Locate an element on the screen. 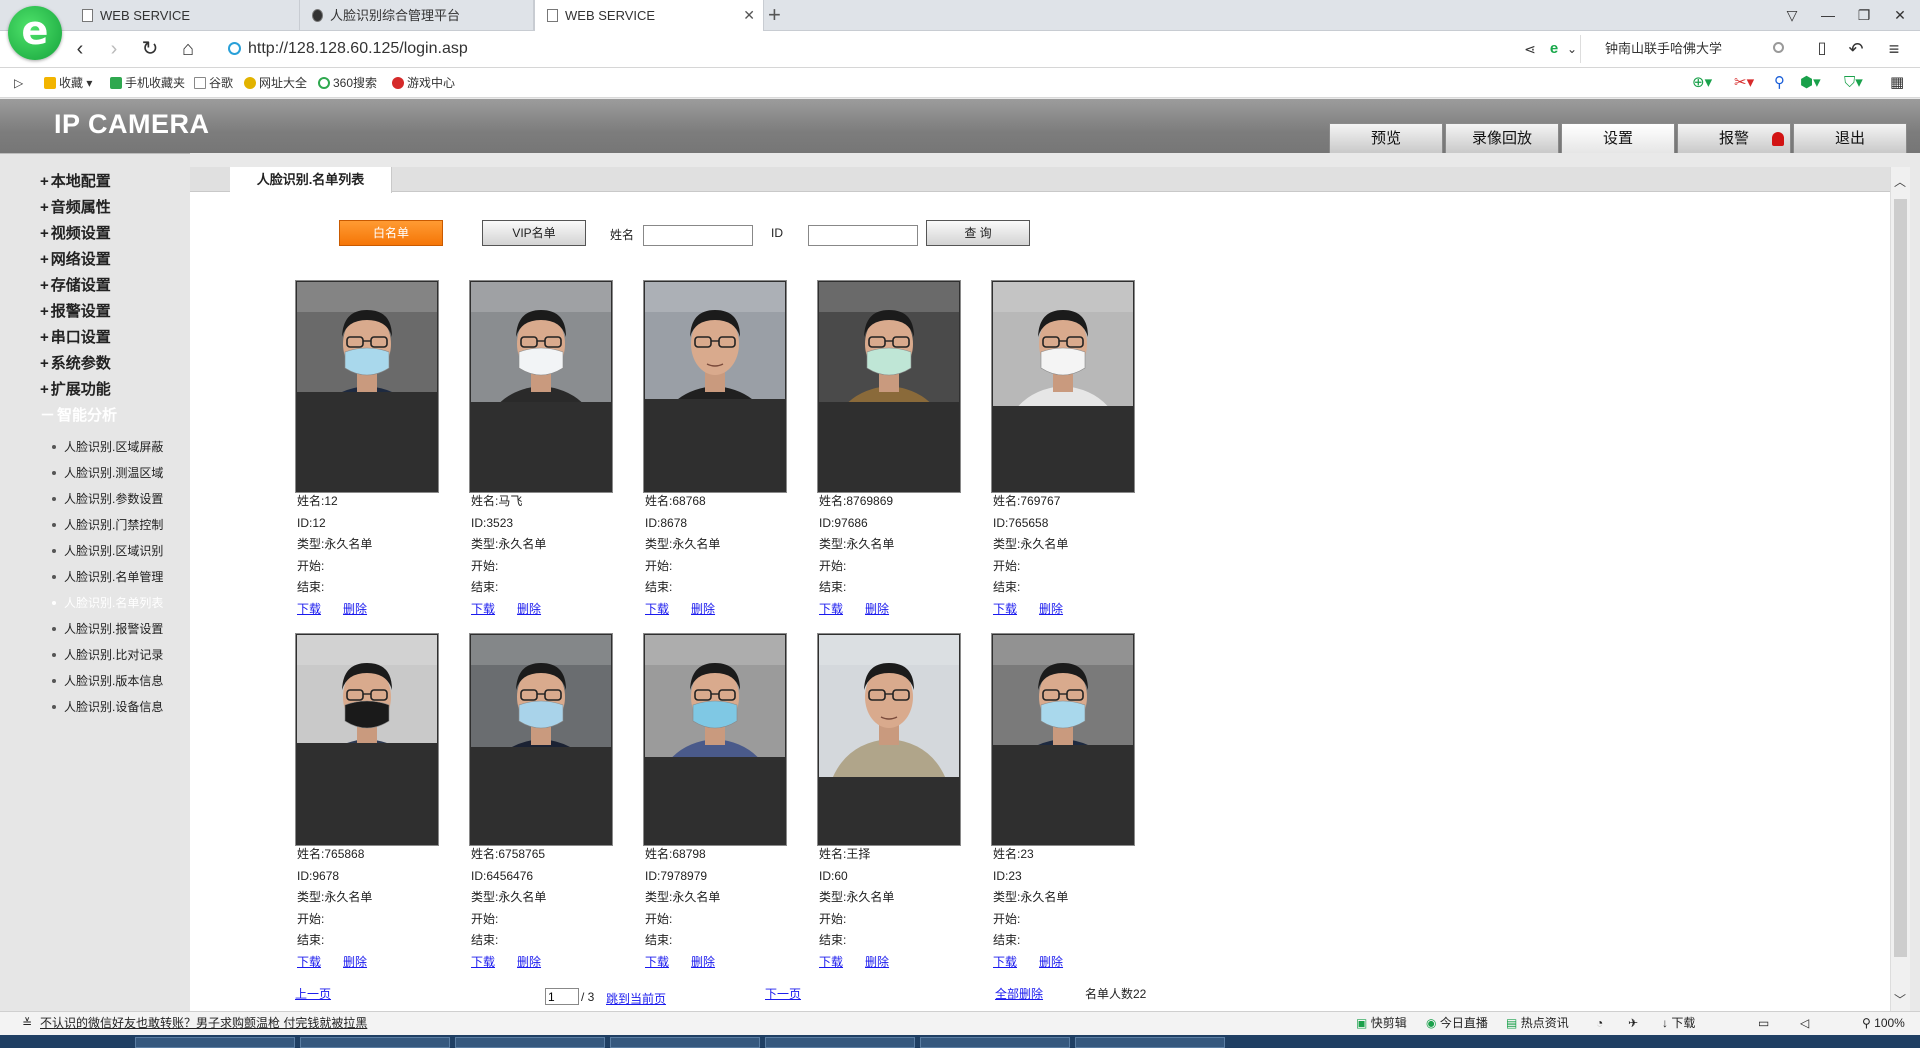  pager-prev: 上一页 is located at coordinates (313, 993).